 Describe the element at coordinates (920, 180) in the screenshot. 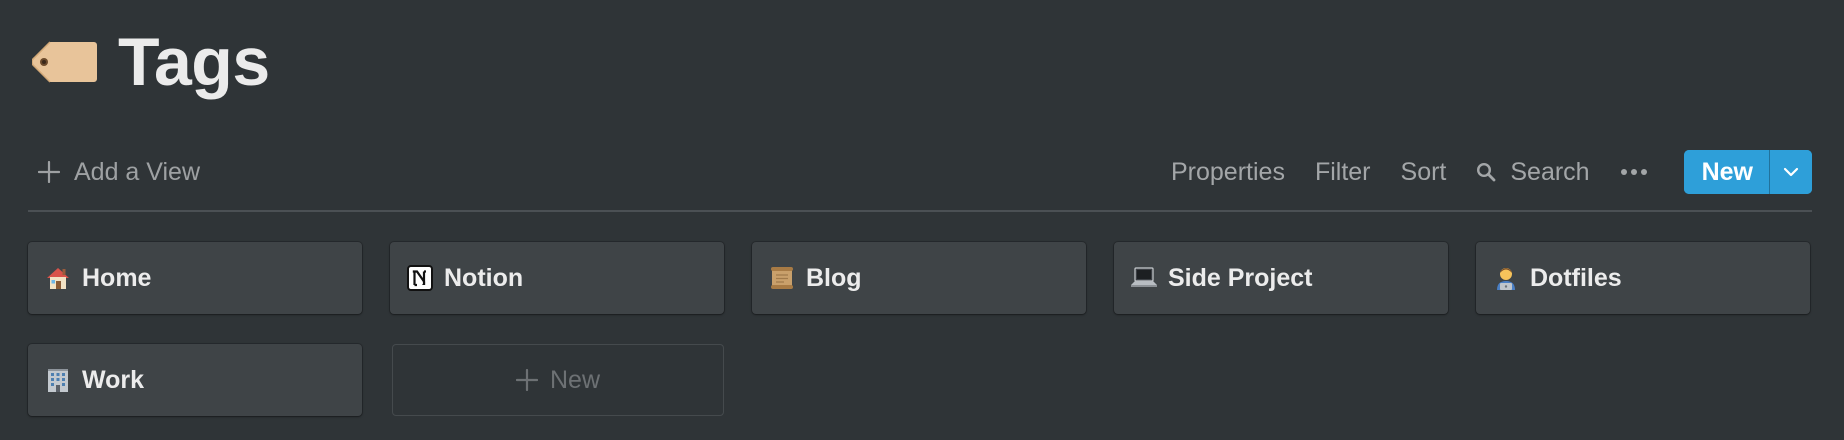

I see `view-toolbar: Add a View Properties Filter Sort Search` at that location.